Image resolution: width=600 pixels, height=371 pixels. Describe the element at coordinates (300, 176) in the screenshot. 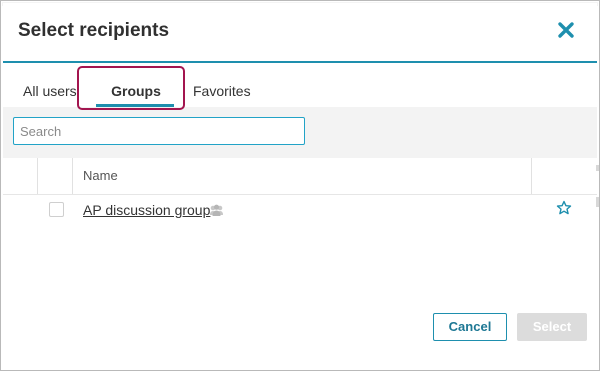

I see `table-header: Name` at that location.